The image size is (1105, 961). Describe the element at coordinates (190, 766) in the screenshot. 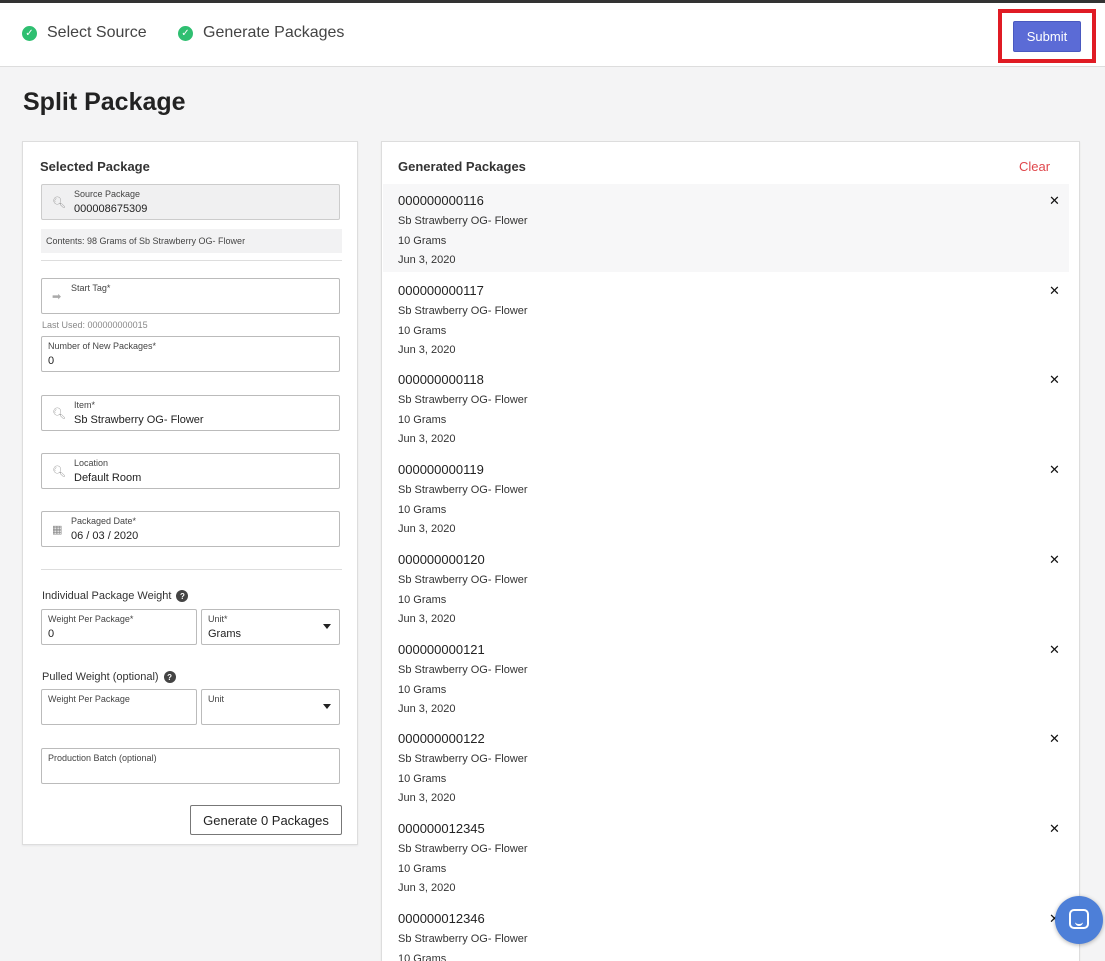

I see `production-batch-field: Production Batch (optional)` at that location.